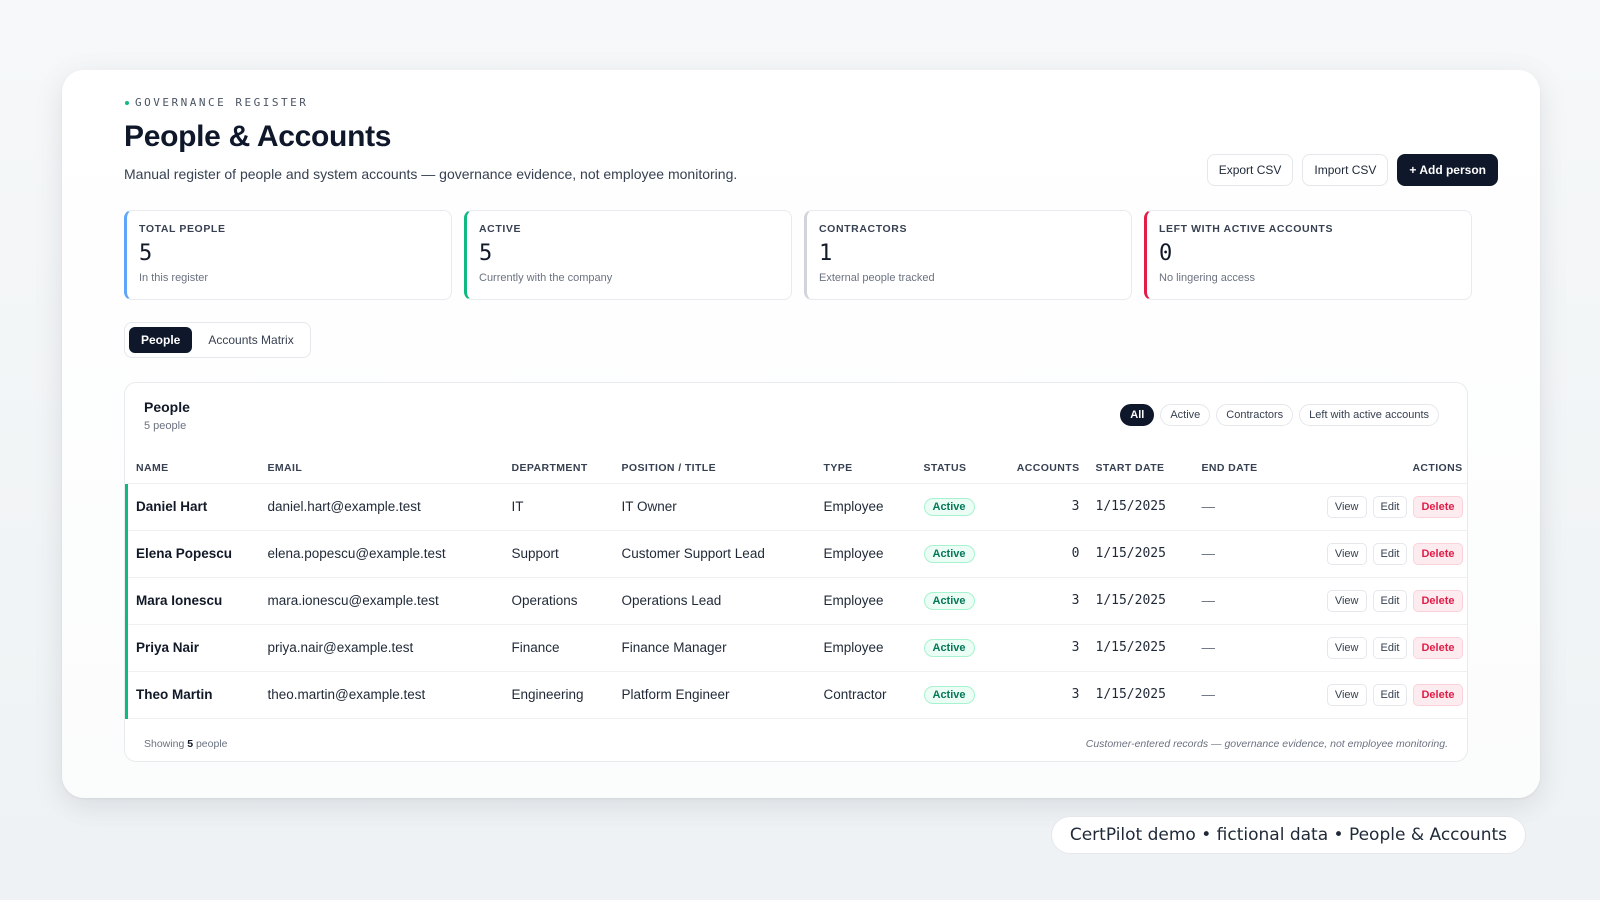 This screenshot has height=900, width=1600. I want to click on cell-type: Contractor, so click(865, 695).